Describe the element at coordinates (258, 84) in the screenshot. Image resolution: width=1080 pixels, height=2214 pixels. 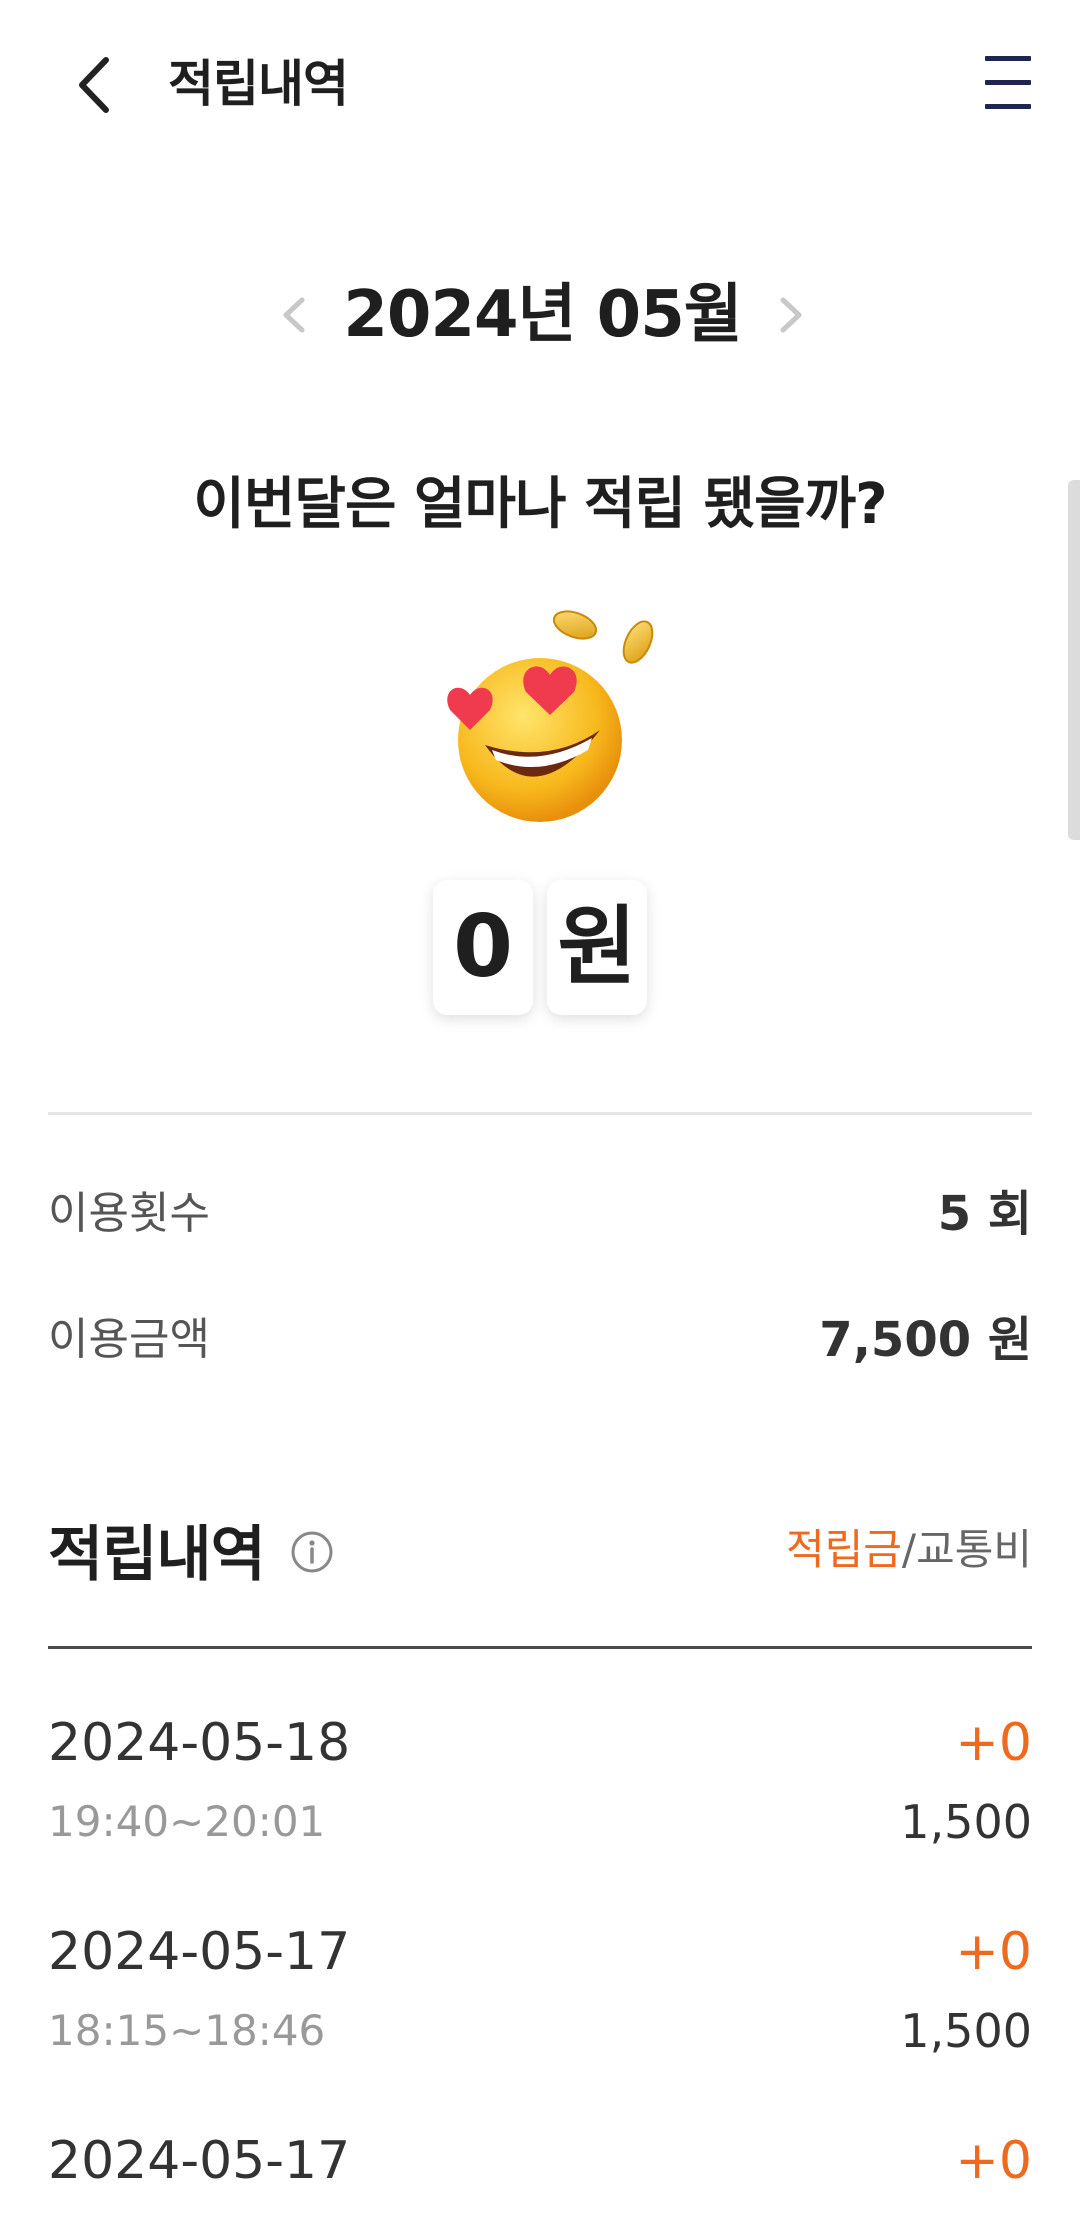
I see `page-title: 적립내역` at that location.